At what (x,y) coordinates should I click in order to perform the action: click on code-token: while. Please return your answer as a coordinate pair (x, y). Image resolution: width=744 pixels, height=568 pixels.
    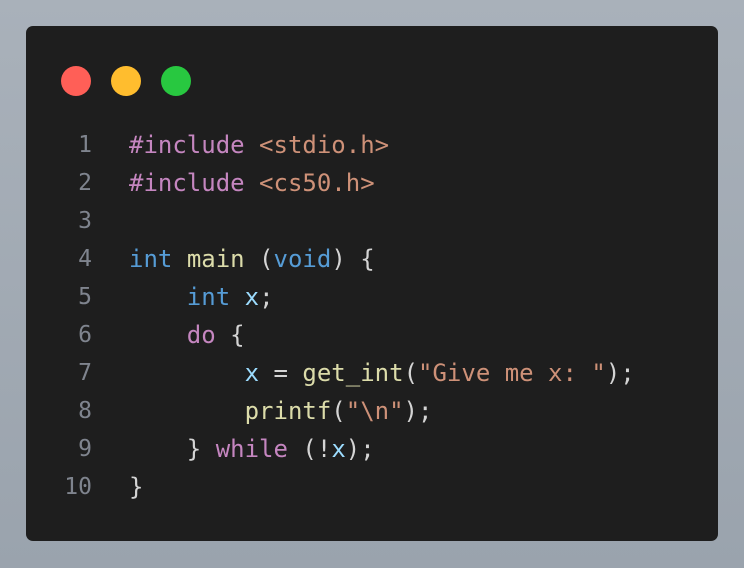
    Looking at the image, I should click on (251, 449).